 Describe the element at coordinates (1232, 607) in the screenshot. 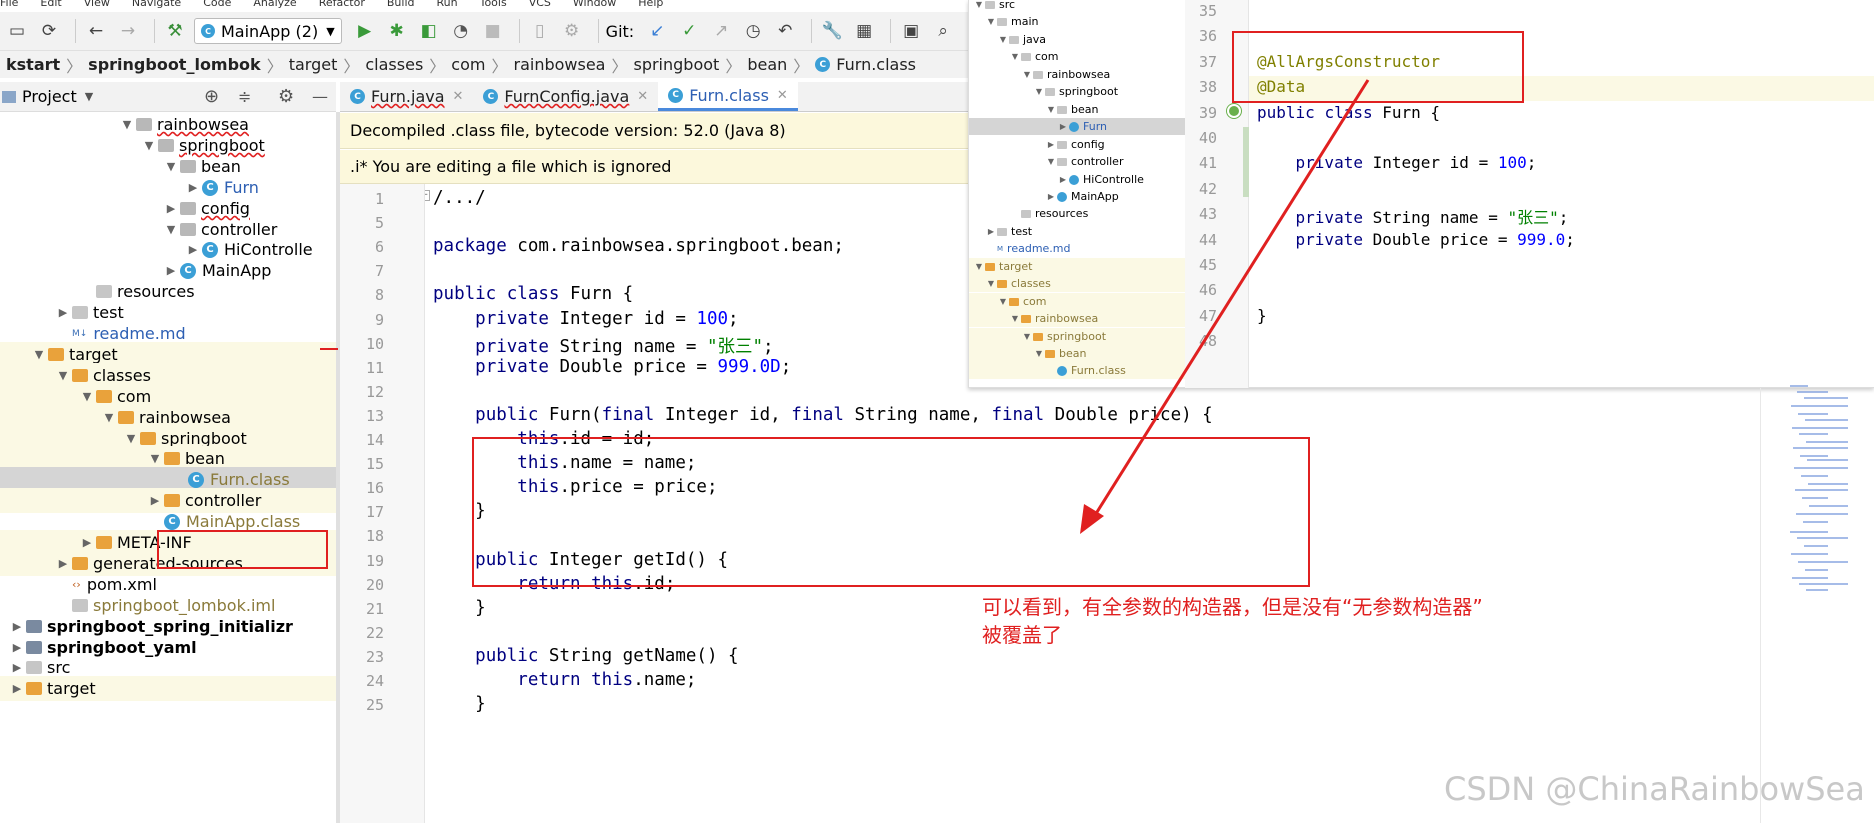

I see `annotation-line-1: 可以看到，有全参数的构造器，但是没有“无参数构造器”` at that location.